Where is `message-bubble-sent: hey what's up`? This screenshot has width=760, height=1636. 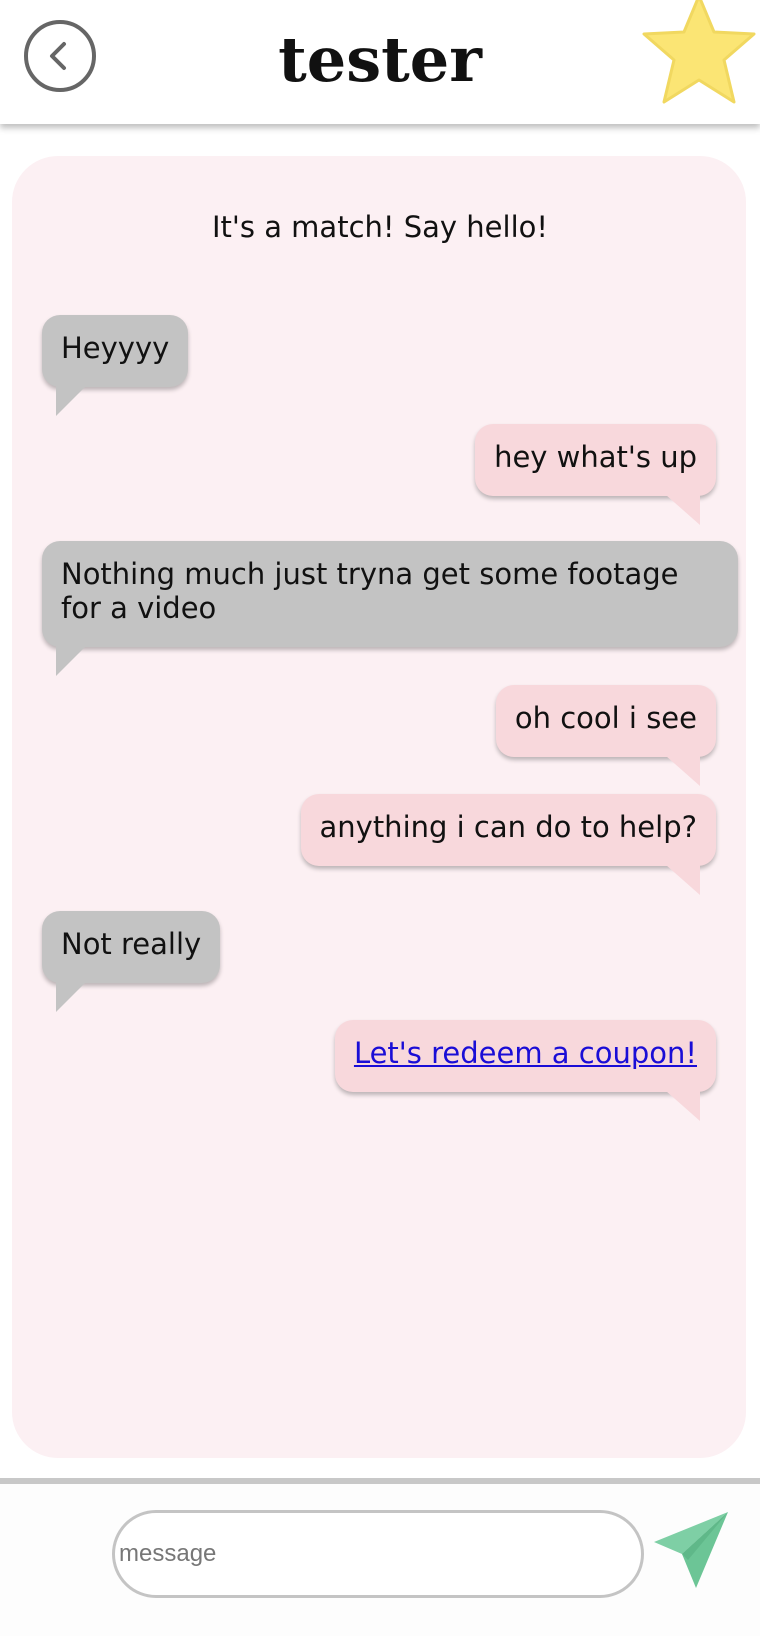 message-bubble-sent: hey what's up is located at coordinates (595, 460).